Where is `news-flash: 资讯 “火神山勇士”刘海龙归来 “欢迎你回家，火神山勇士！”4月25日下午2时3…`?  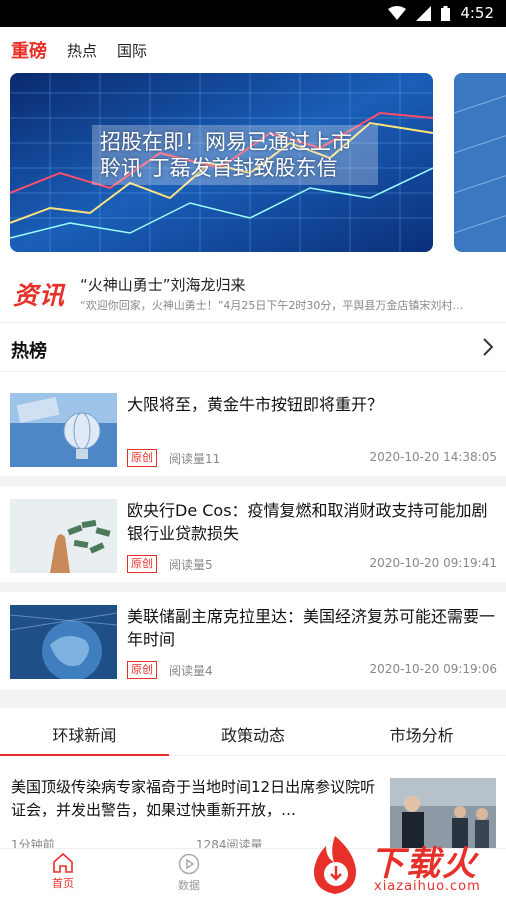
news-flash: 资讯 “火神山勇士”刘海龙归来 “欢迎你回家，火神山勇士！”4月25日下午2时3… is located at coordinates (253, 292).